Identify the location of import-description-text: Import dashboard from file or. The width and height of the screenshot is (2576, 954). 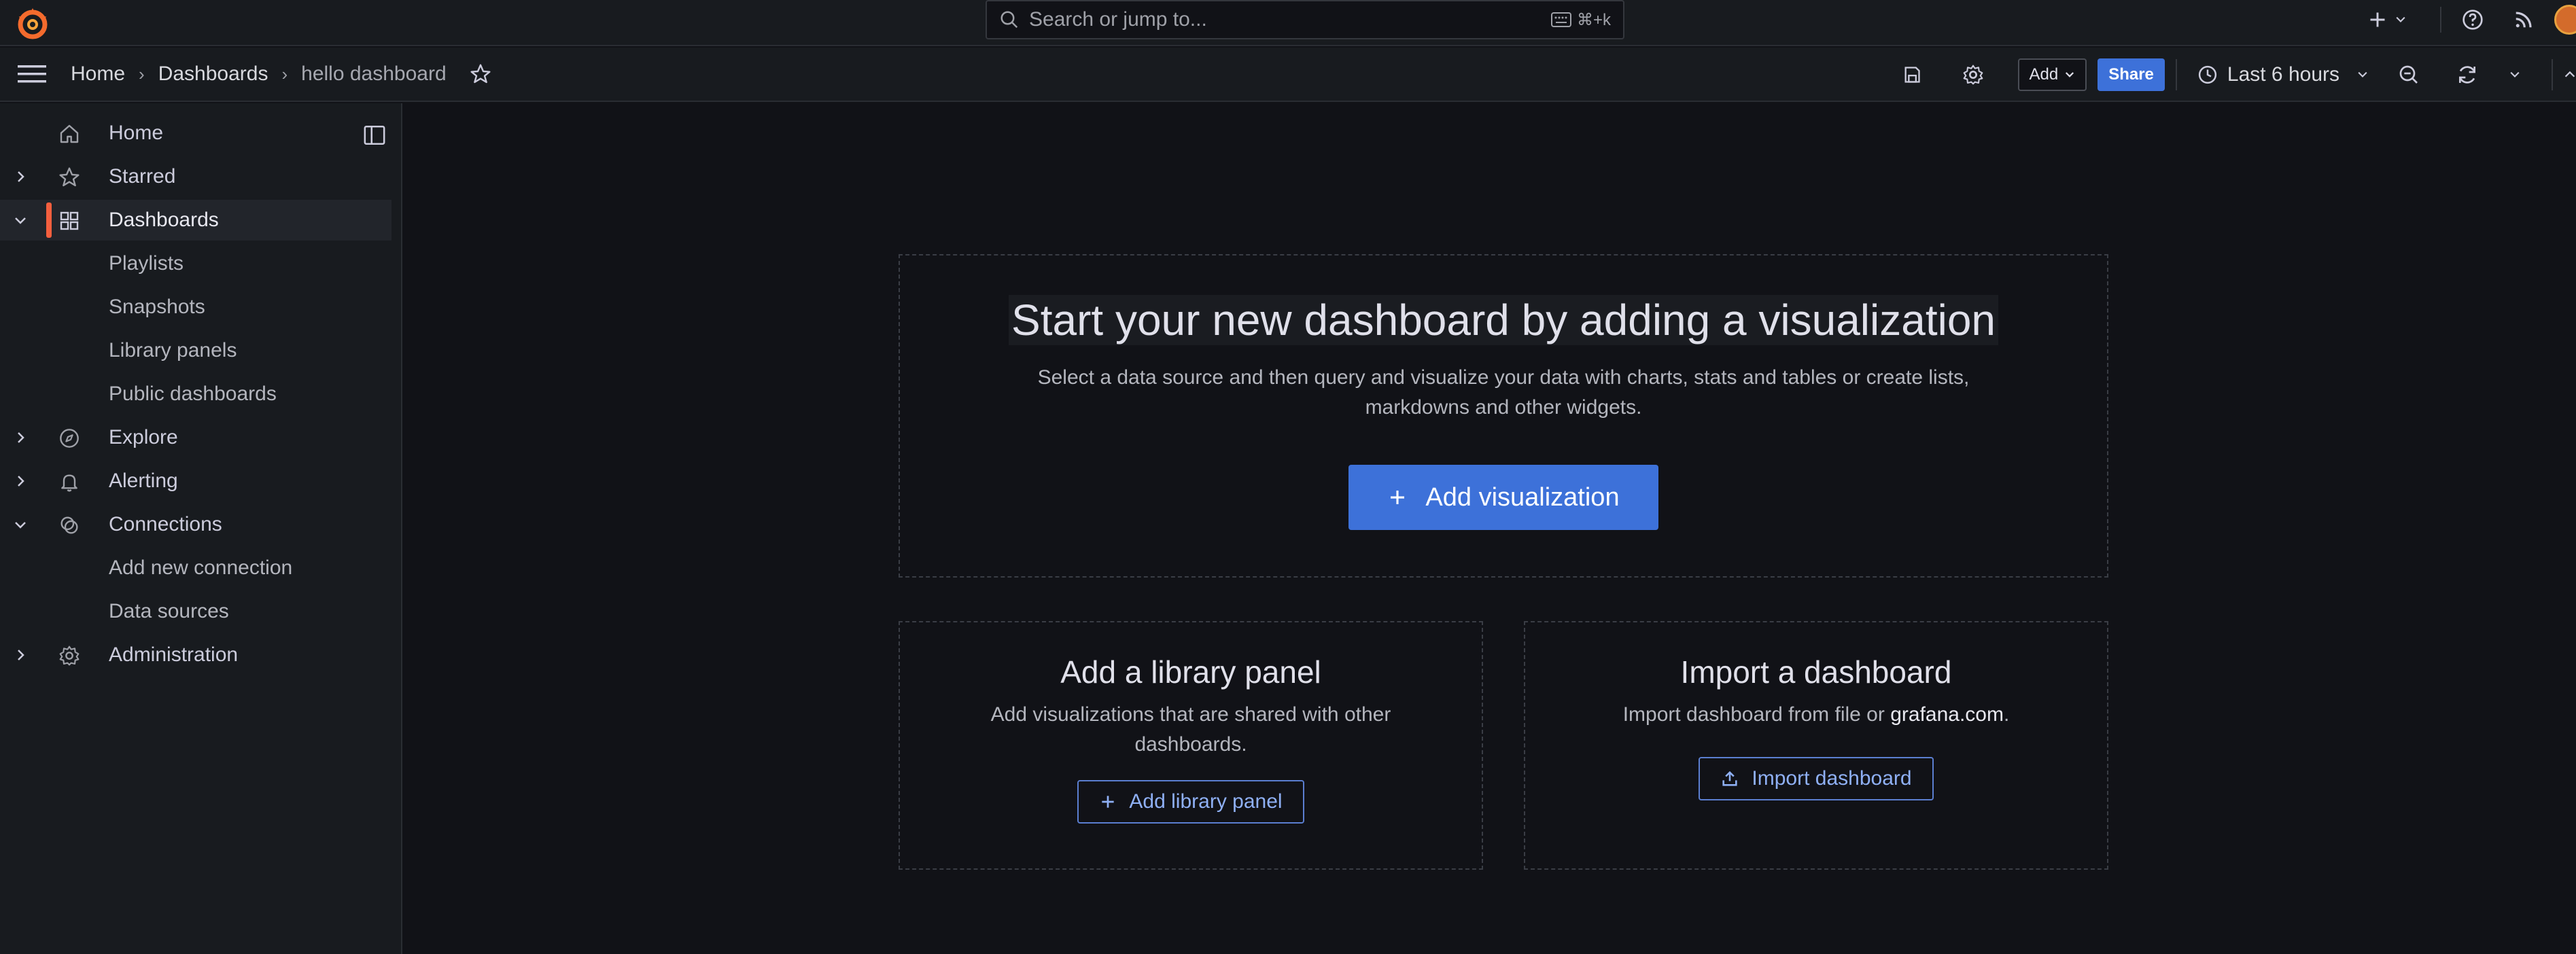
(1756, 714).